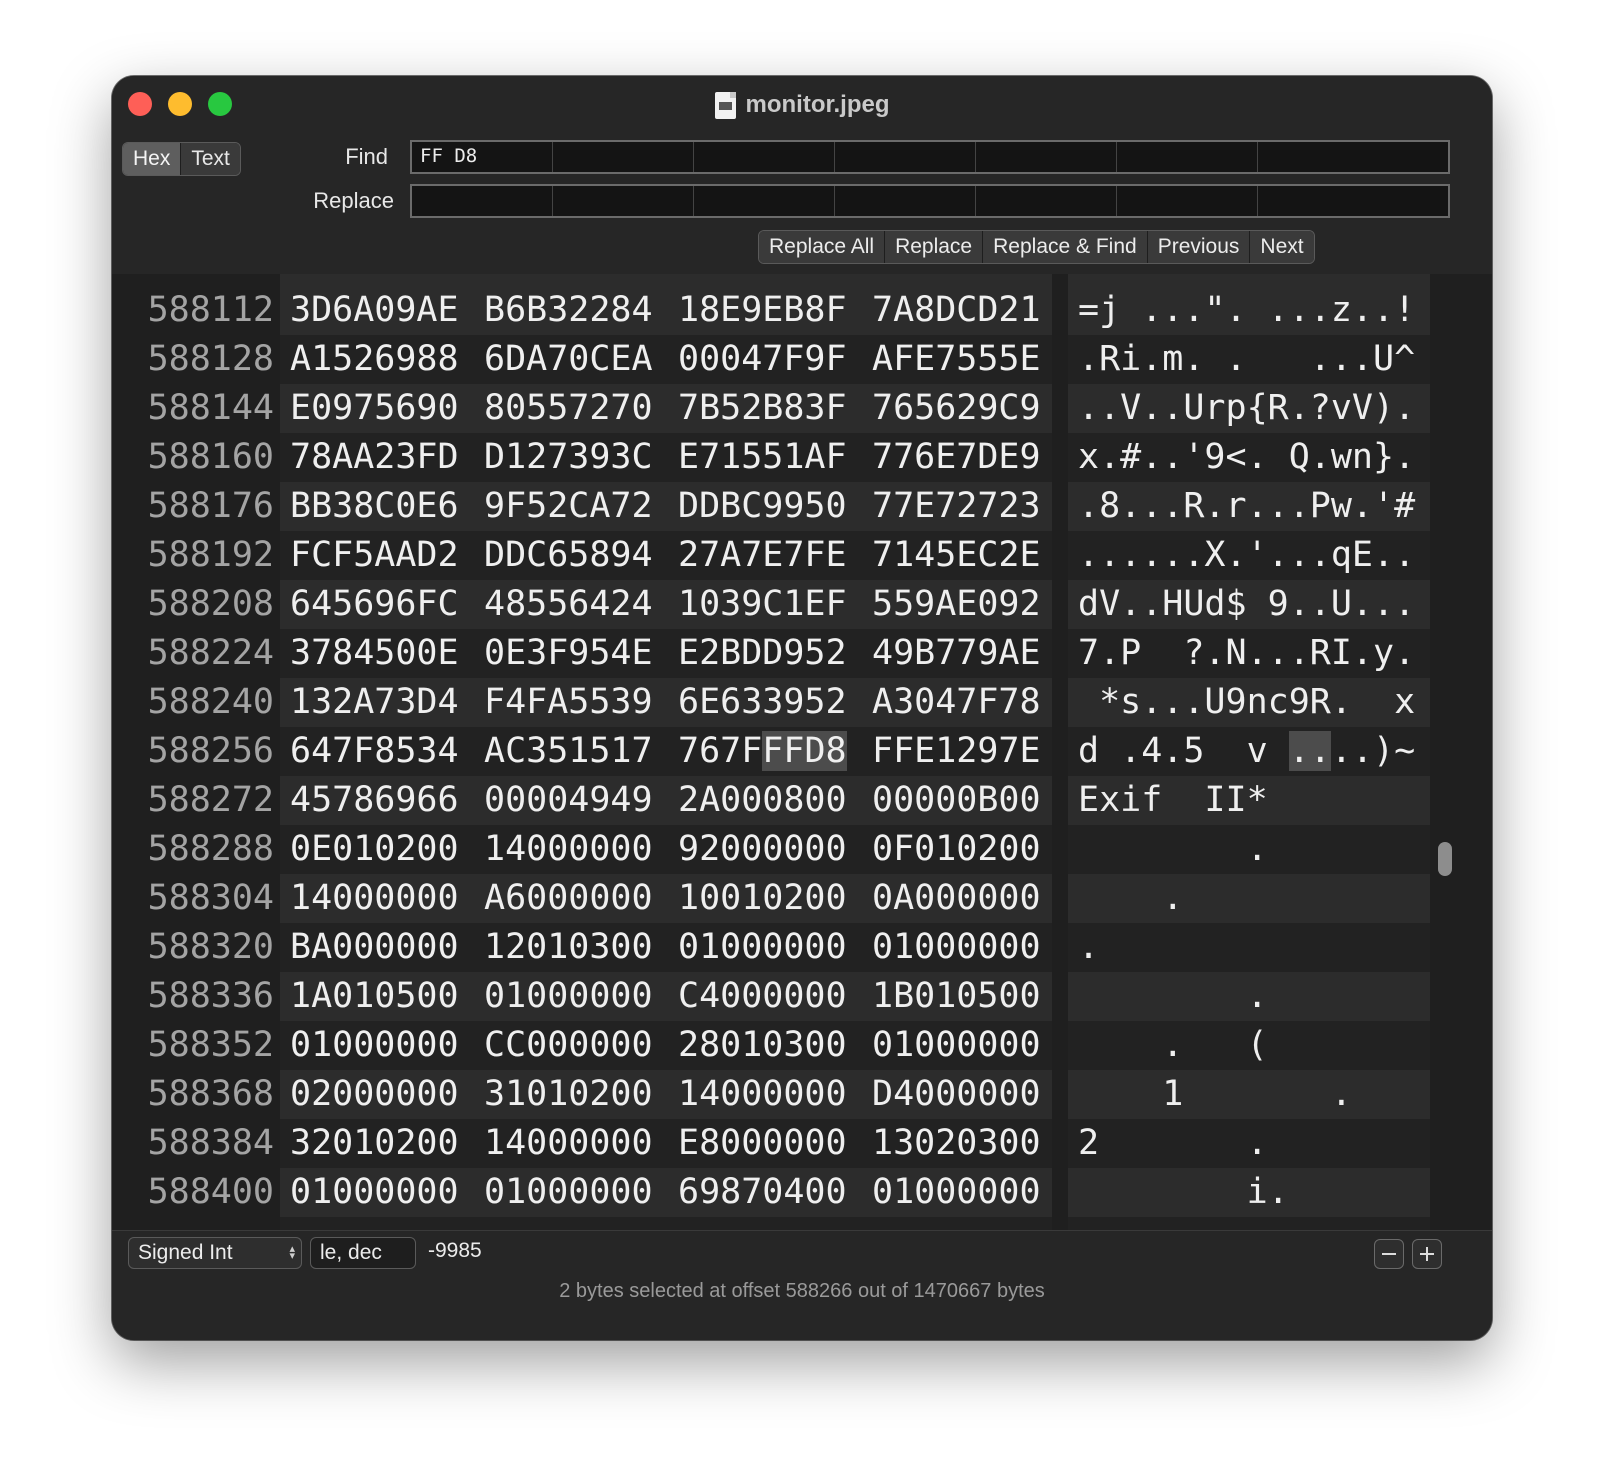 This screenshot has width=1598, height=1482. What do you see at coordinates (930, 157) in the screenshot?
I see `find-field: FF D8` at bounding box center [930, 157].